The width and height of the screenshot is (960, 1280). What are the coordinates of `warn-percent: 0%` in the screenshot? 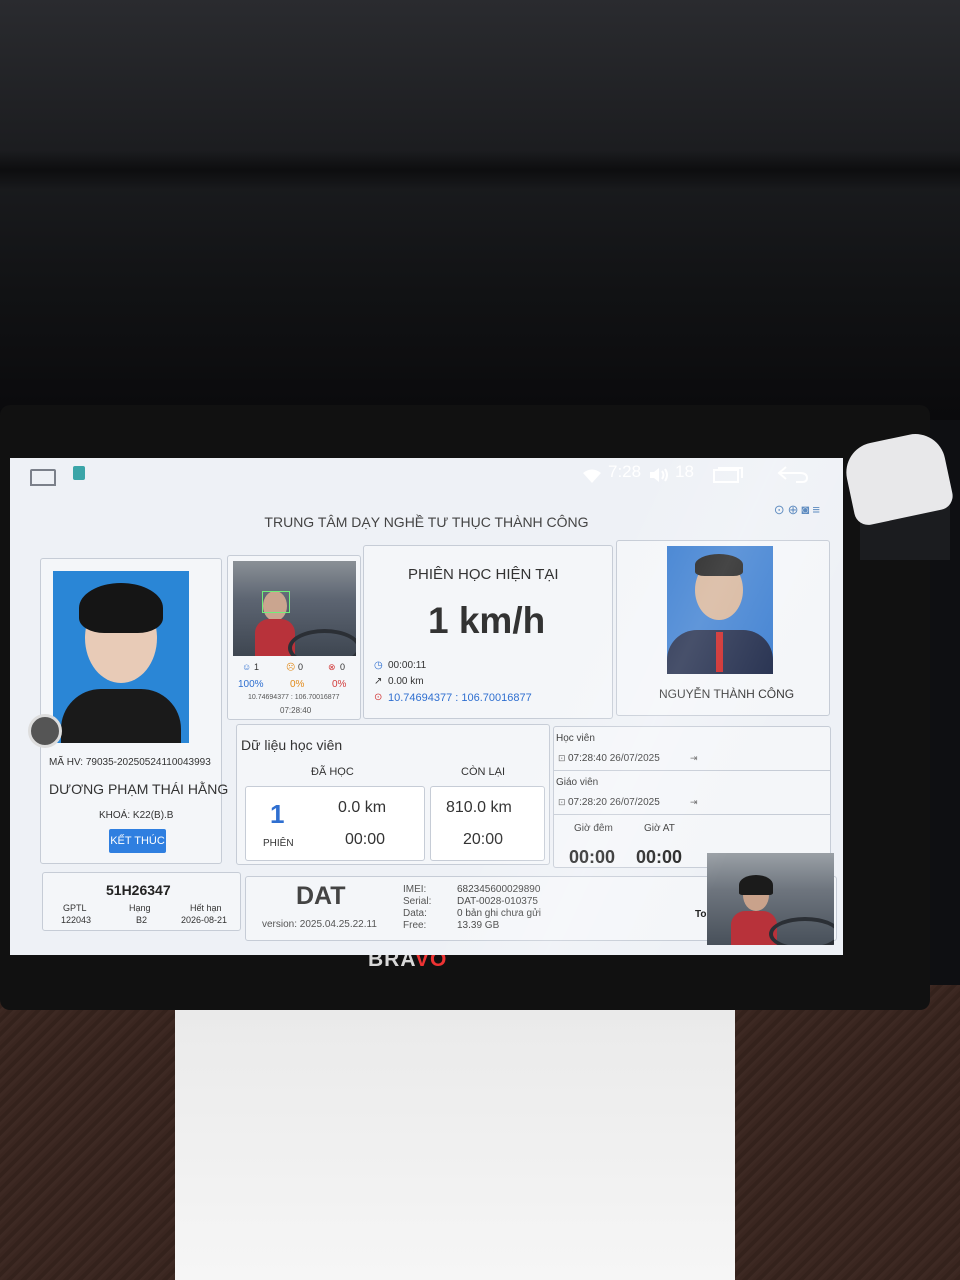 It's located at (297, 684).